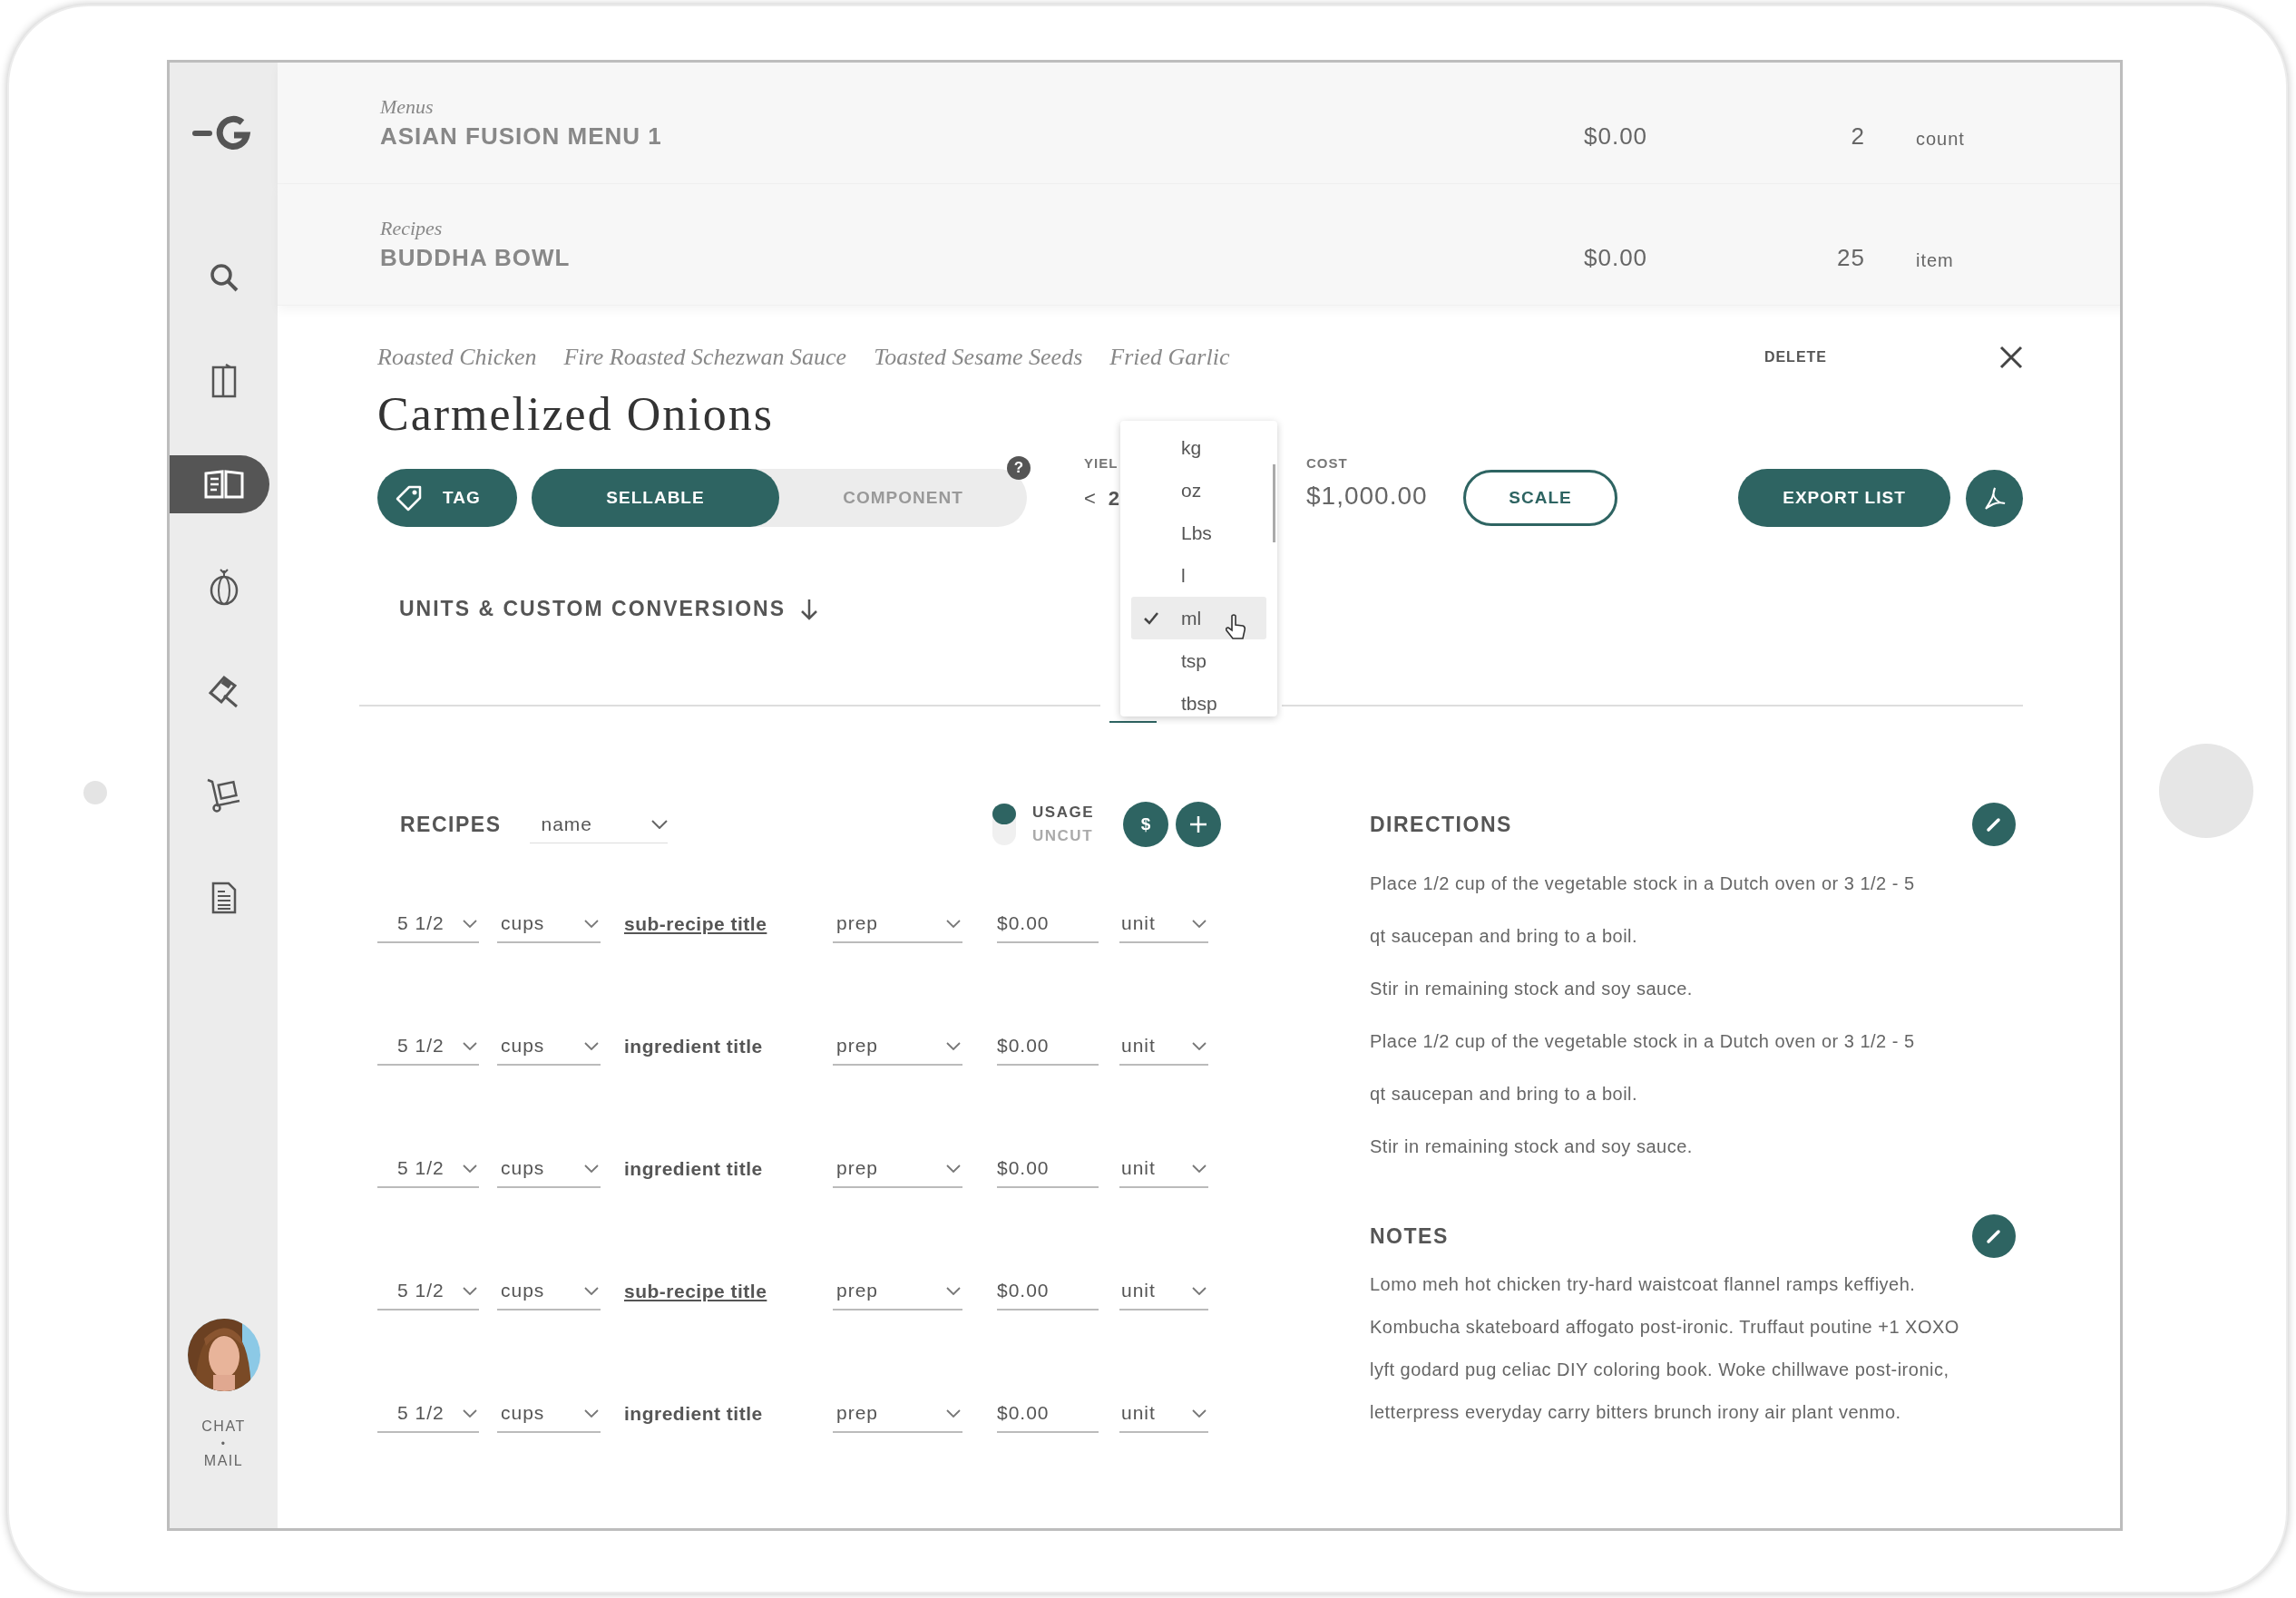 The image size is (2296, 1598). What do you see at coordinates (220, 484) in the screenshot?
I see `nav-item` at bounding box center [220, 484].